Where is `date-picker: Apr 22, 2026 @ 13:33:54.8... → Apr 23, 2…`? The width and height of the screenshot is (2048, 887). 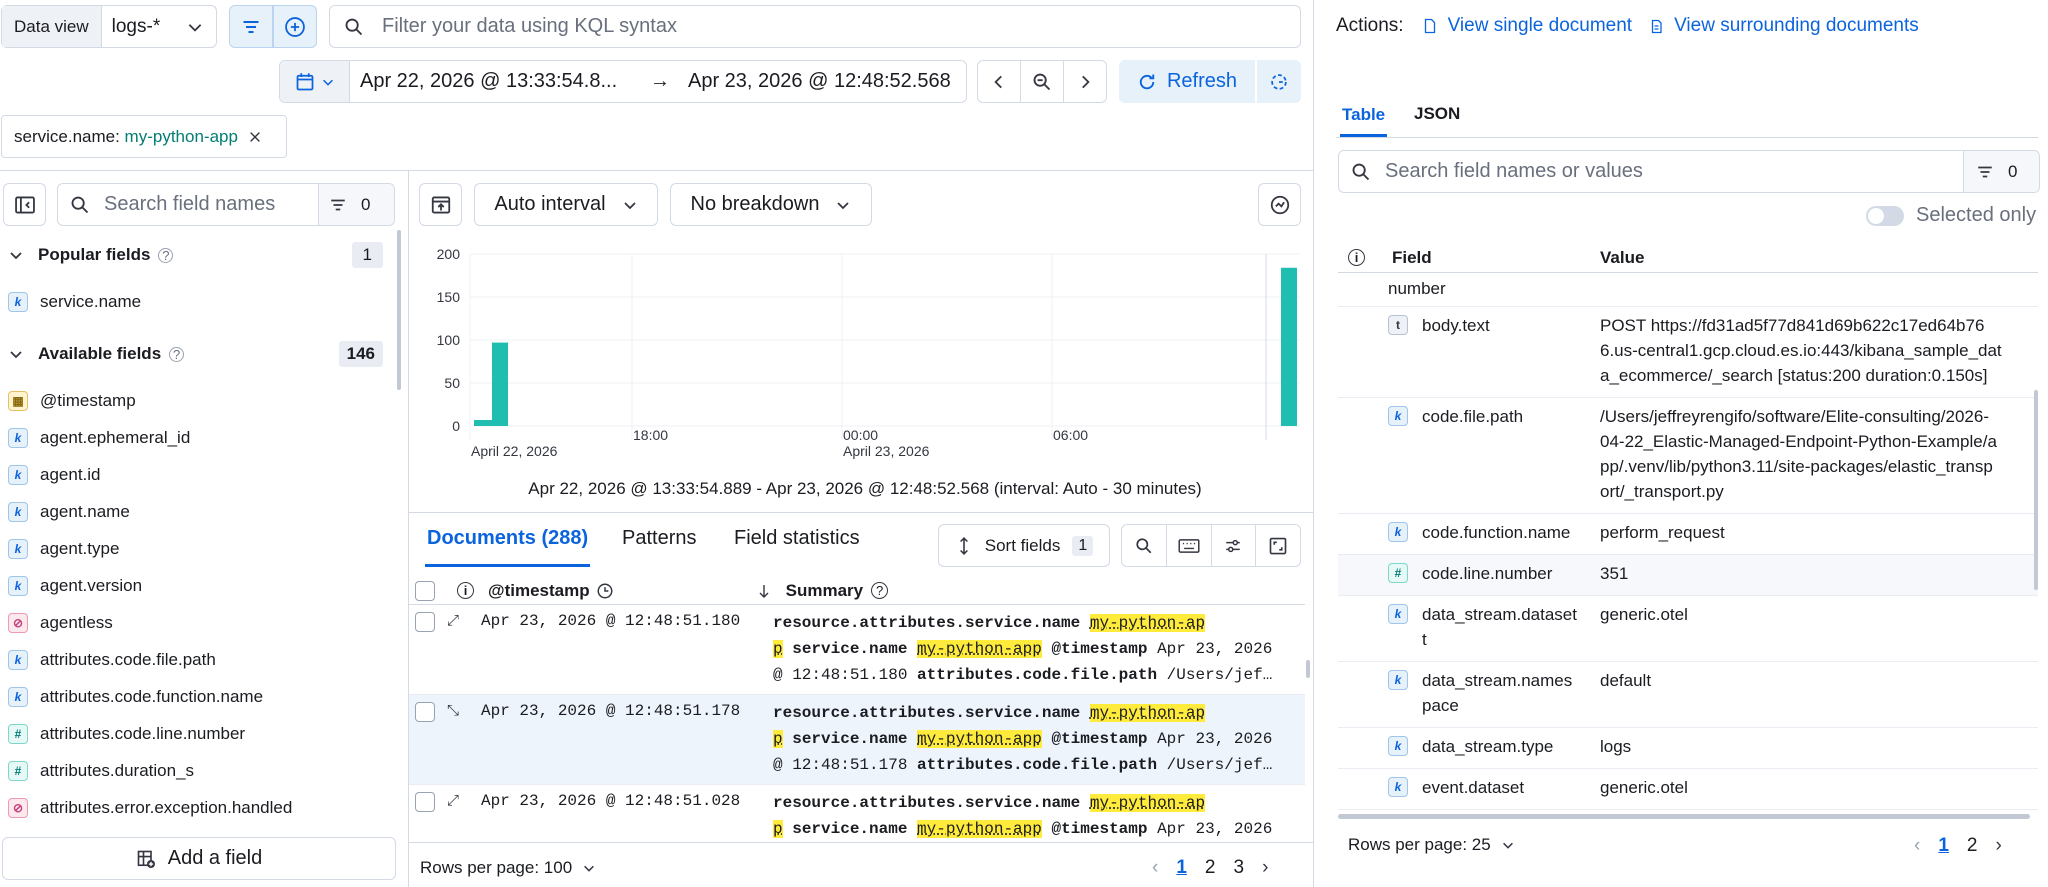
date-picker: Apr 22, 2026 @ 13:33:54.8... → Apr 23, 2… is located at coordinates (623, 81).